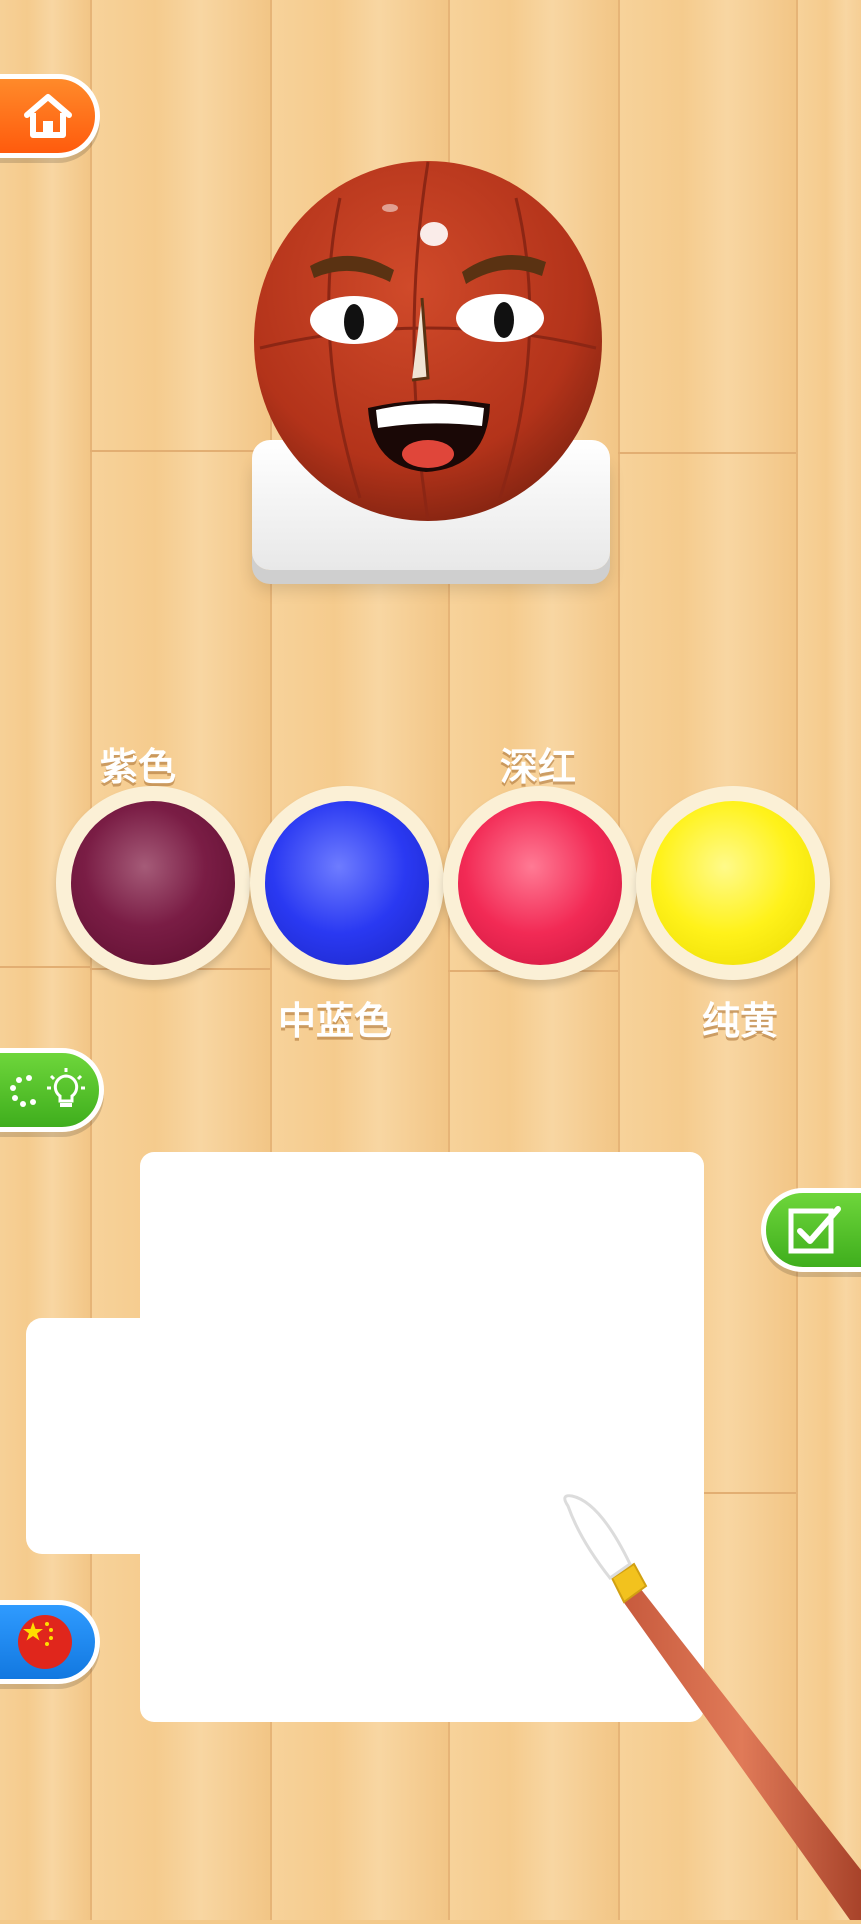 The image size is (861, 1924). I want to click on color-label-pure-yellow: 纯黄, so click(740, 1021).